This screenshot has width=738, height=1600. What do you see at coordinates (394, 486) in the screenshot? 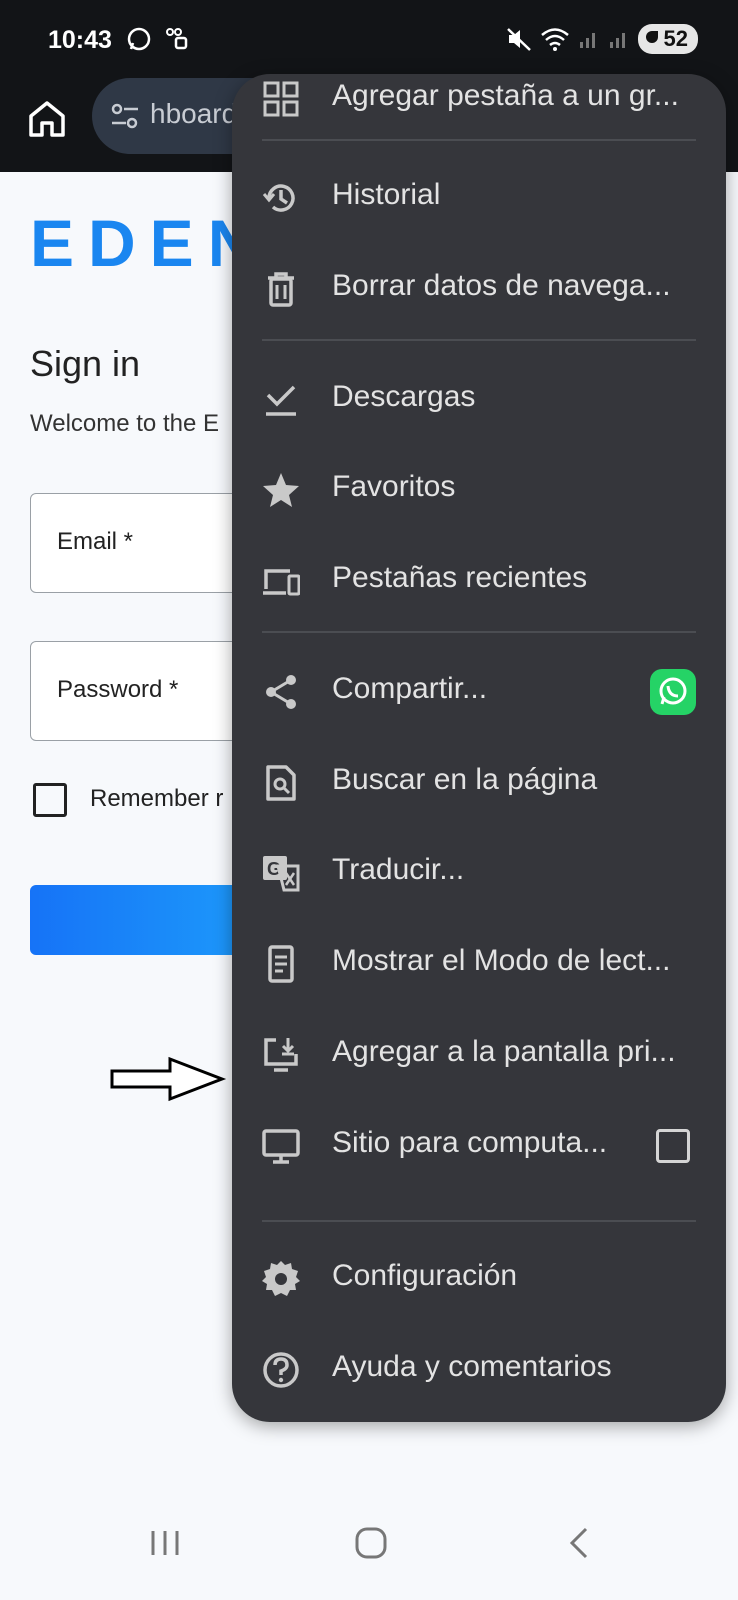
I see `menu-item-label: Favoritos` at bounding box center [394, 486].